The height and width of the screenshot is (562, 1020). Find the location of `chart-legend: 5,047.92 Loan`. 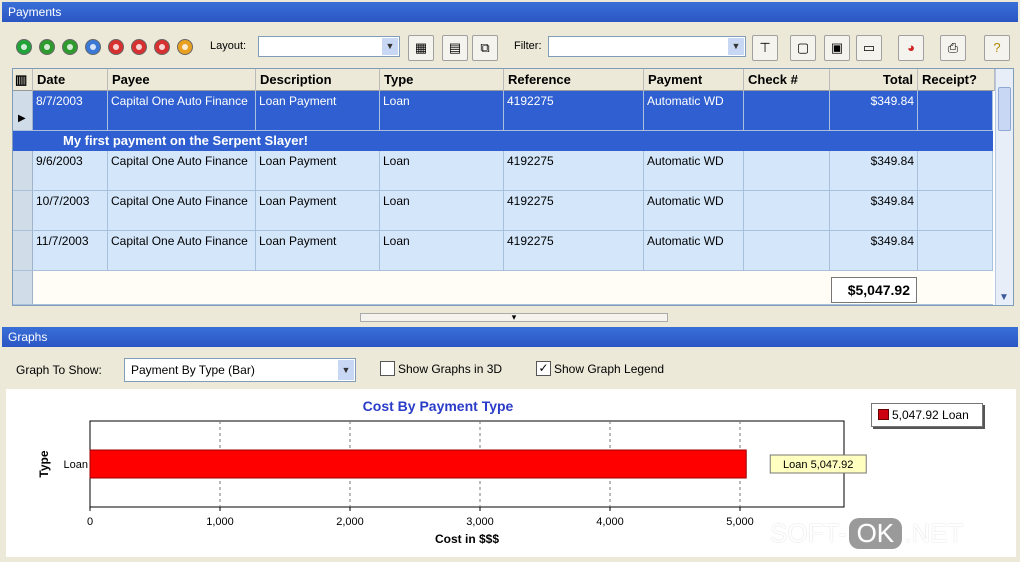

chart-legend: 5,047.92 Loan is located at coordinates (927, 415).